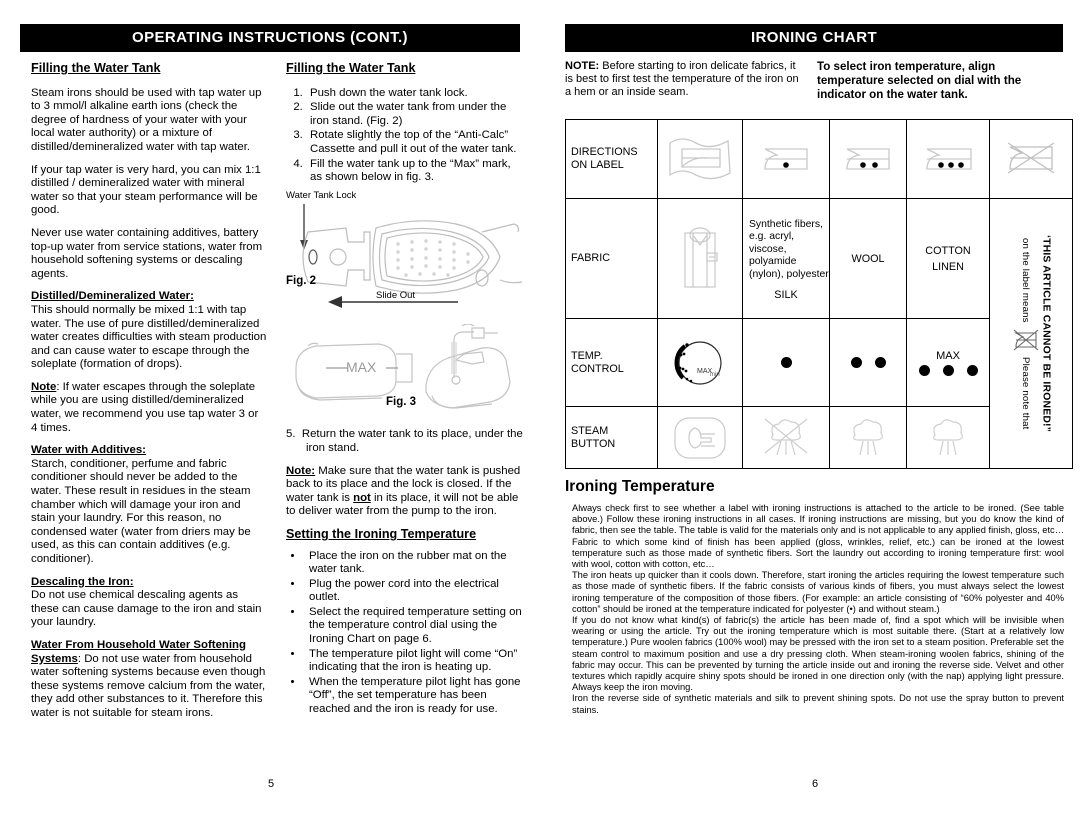 The image size is (1080, 834). I want to click on cell-steam-button, so click(700, 437).